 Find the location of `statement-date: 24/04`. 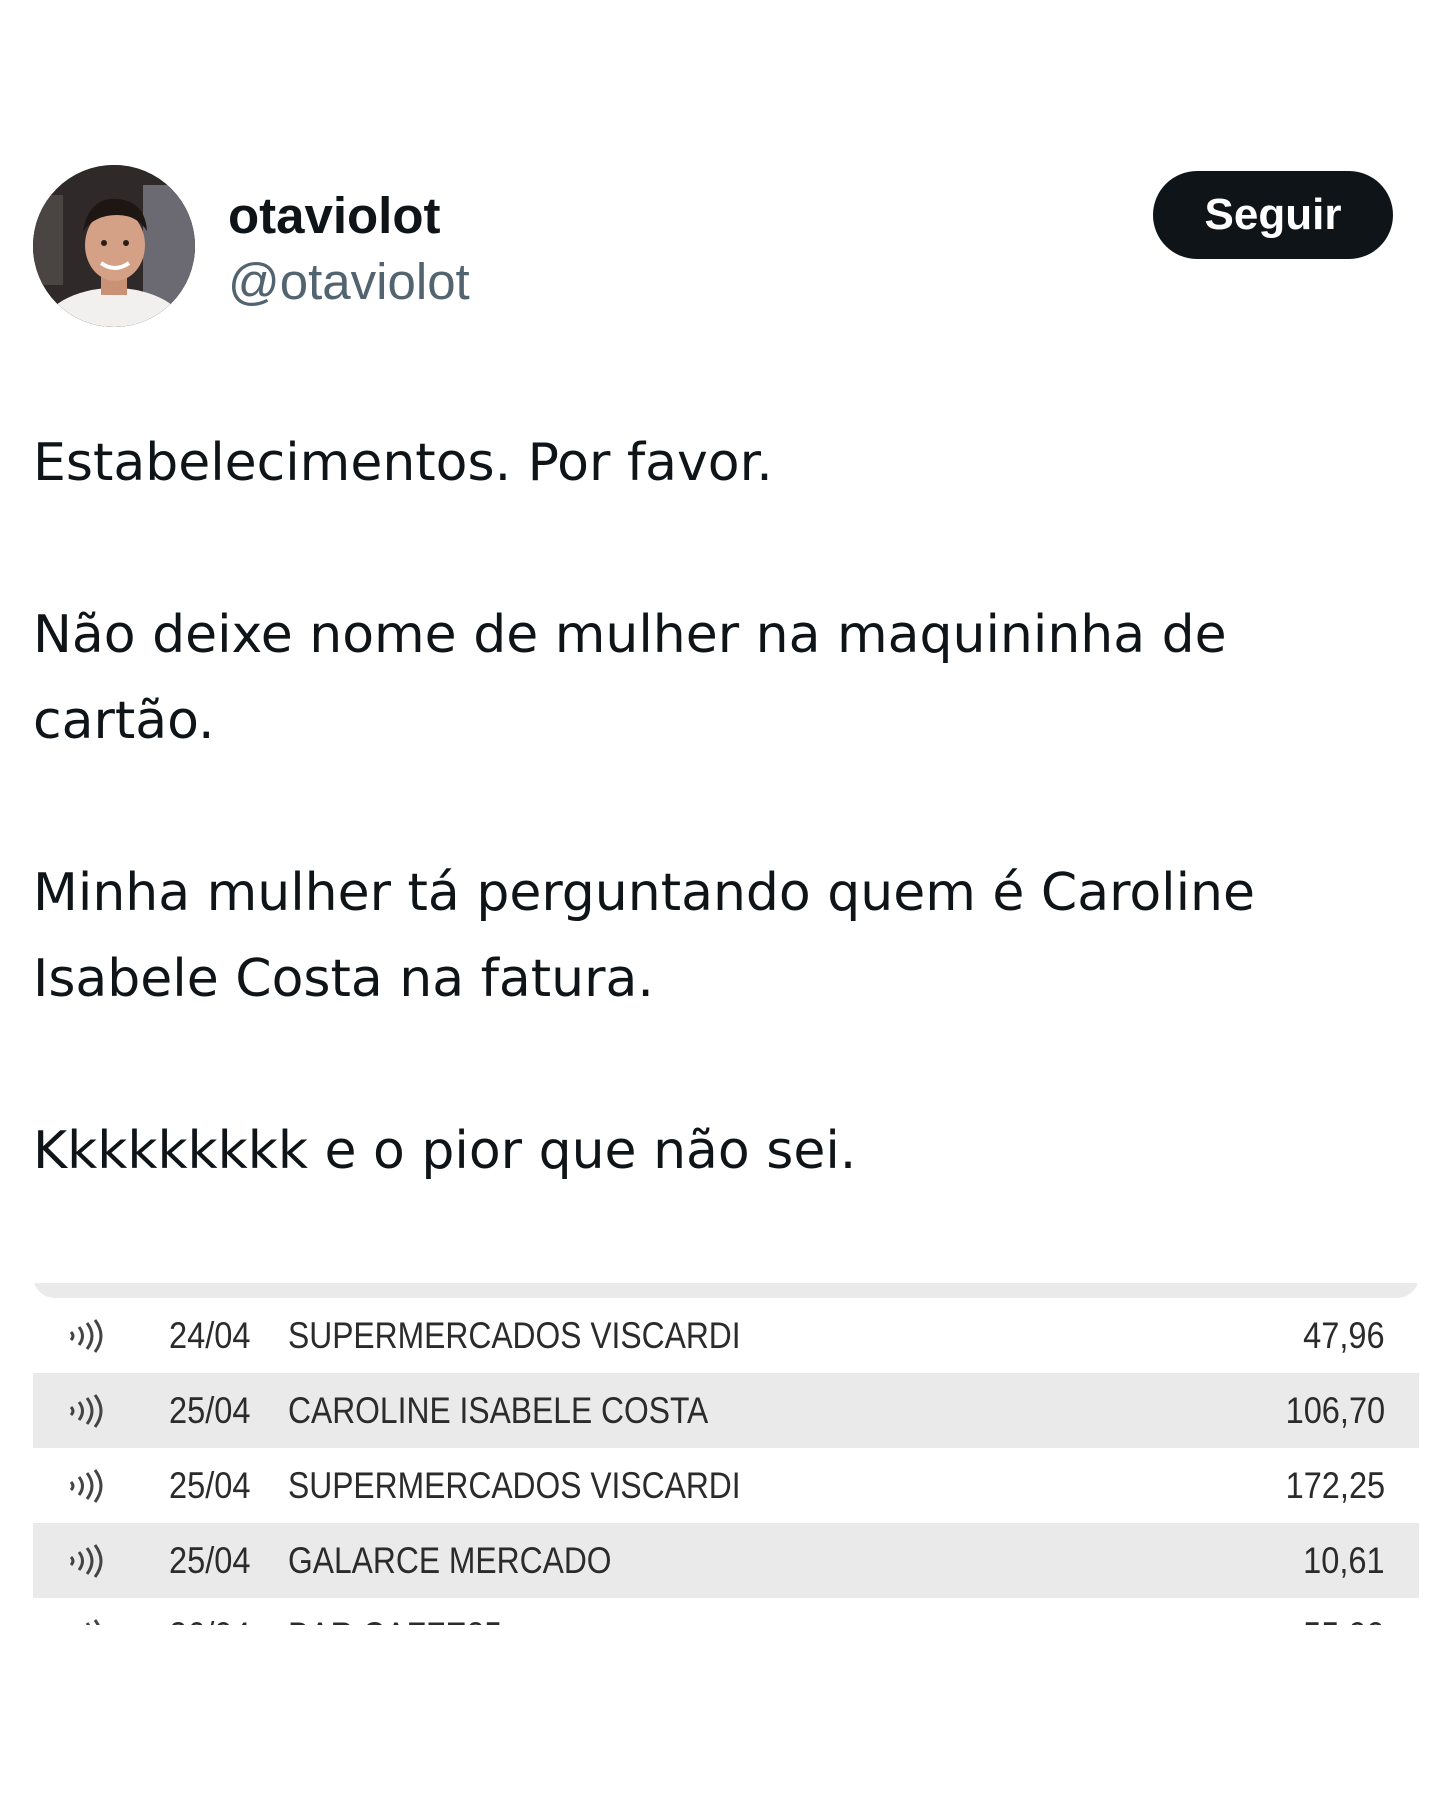

statement-date: 24/04 is located at coordinates (210, 1335).